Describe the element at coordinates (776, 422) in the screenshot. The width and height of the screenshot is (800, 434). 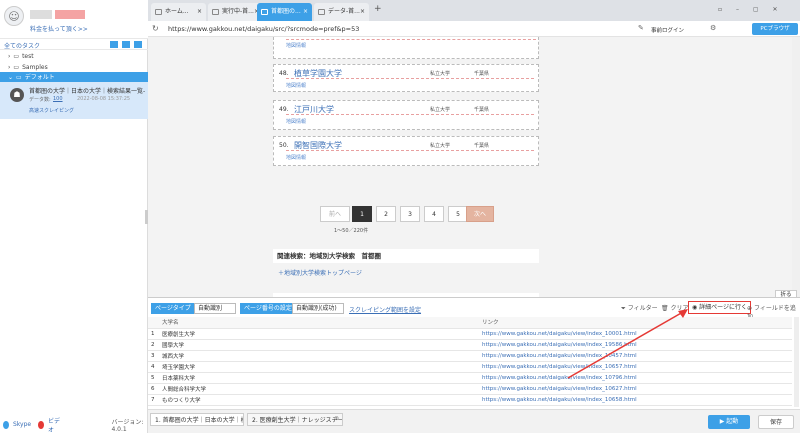
I see `save-button: 保存` at that location.